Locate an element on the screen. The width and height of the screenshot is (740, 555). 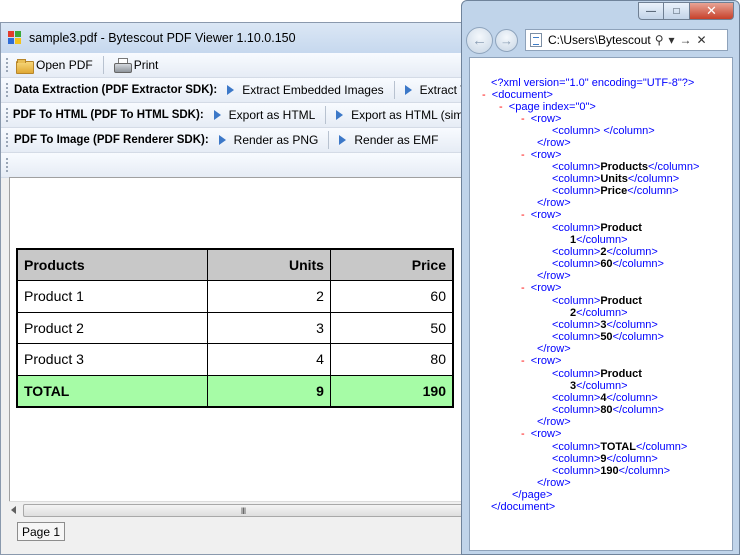
forward-button: → is located at coordinates (506, 40).